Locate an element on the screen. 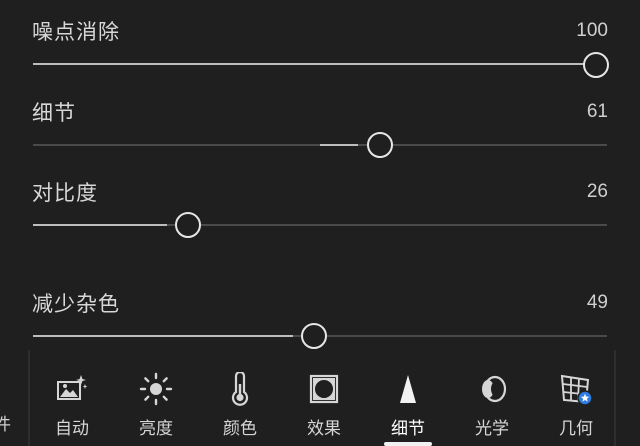 The width and height of the screenshot is (640, 446). tab-optics: 光学 is located at coordinates (492, 398).